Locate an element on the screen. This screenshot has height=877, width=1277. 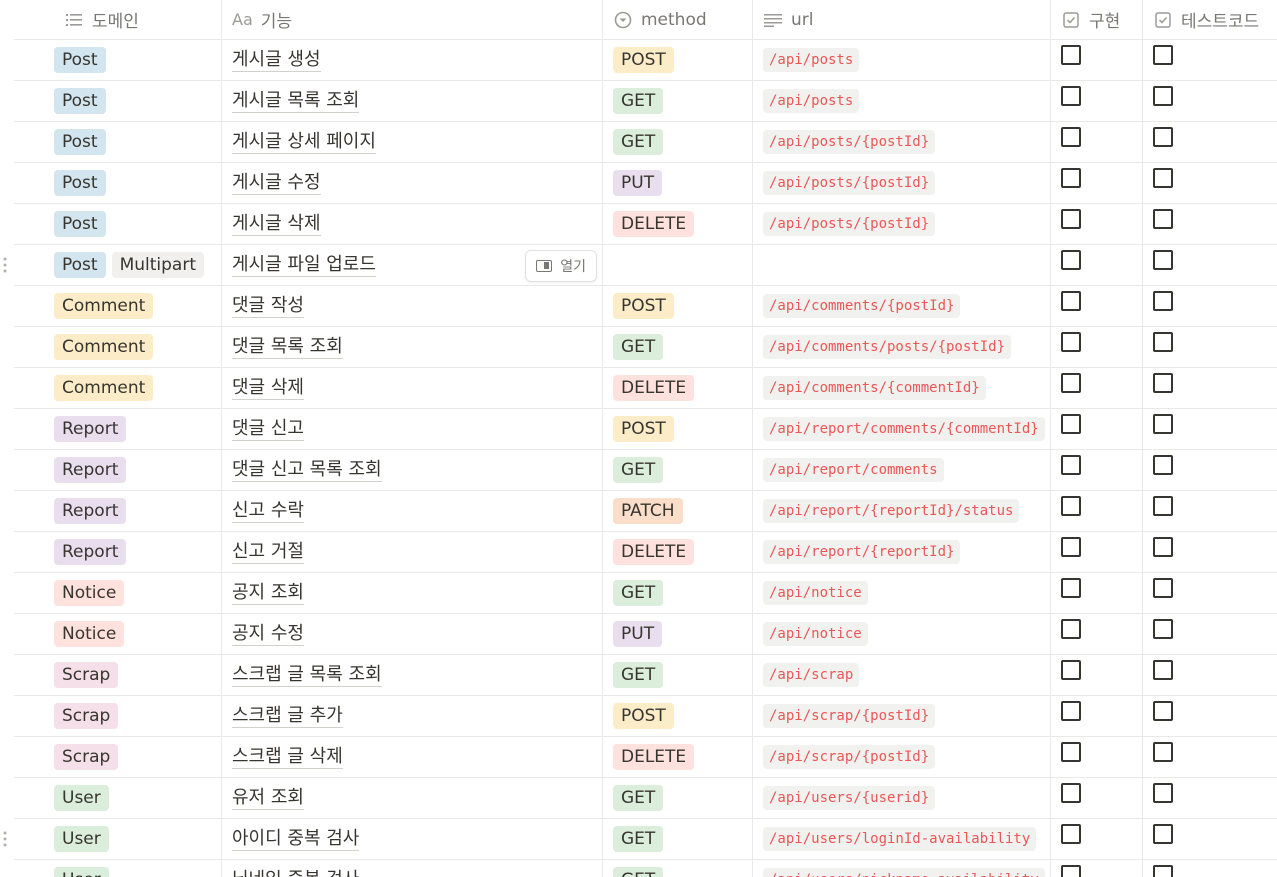
cell-domain: Post Multipart is located at coordinates (118, 265).